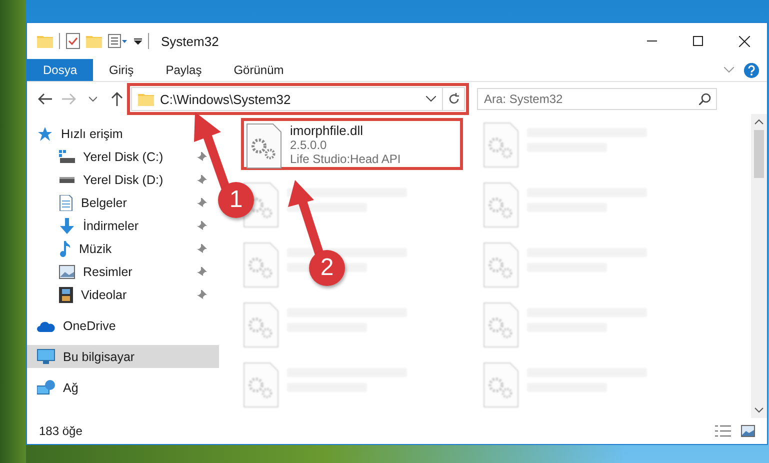 The height and width of the screenshot is (463, 769). What do you see at coordinates (123, 225) in the screenshot?
I see `nav-item: İndirmeler` at bounding box center [123, 225].